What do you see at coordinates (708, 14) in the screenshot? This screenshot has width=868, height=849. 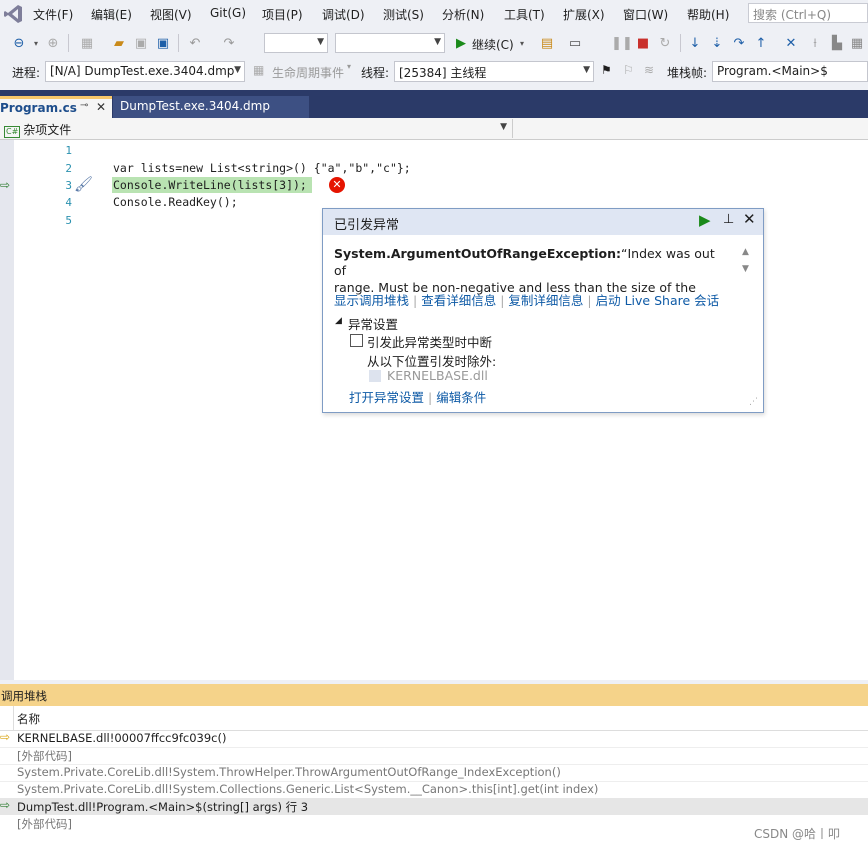 I see `menu-help: 帮助(H)` at bounding box center [708, 14].